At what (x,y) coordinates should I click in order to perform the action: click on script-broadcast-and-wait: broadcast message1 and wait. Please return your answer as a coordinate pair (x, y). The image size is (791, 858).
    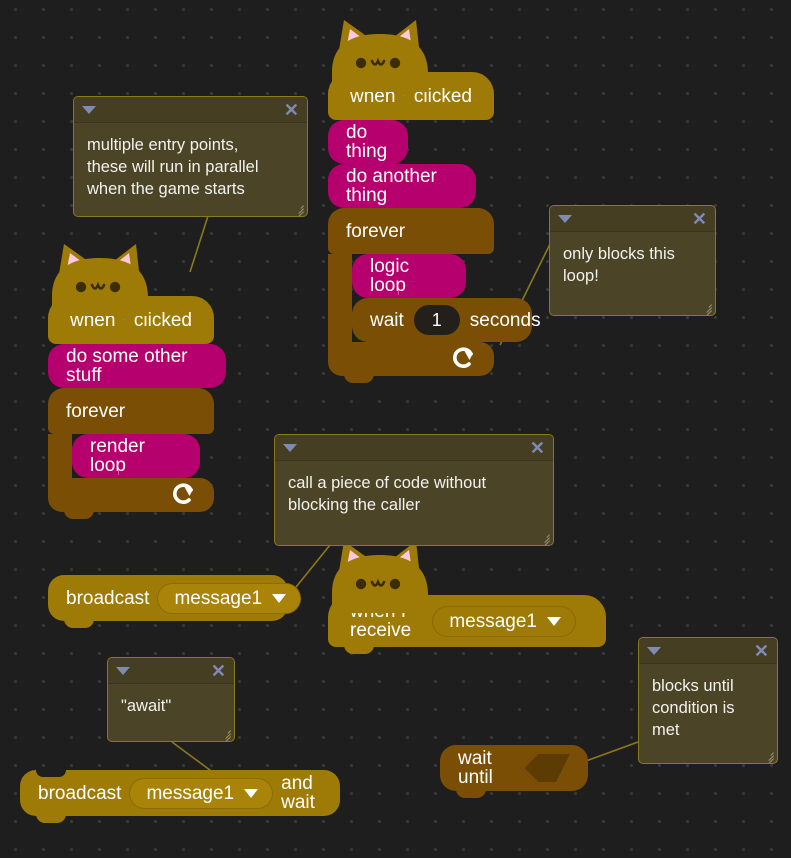
    Looking at the image, I should click on (180, 796).